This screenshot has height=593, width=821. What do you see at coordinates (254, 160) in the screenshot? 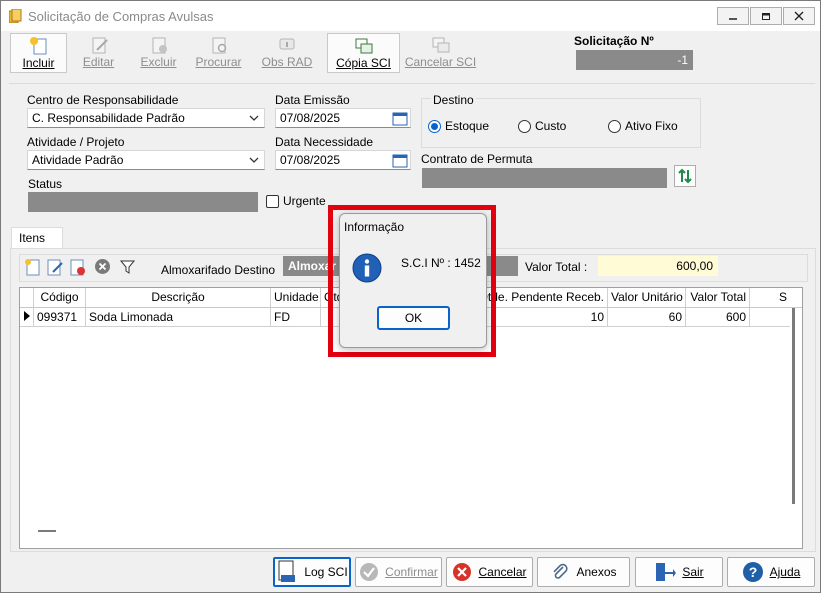
I see `chevron-down-icon` at bounding box center [254, 160].